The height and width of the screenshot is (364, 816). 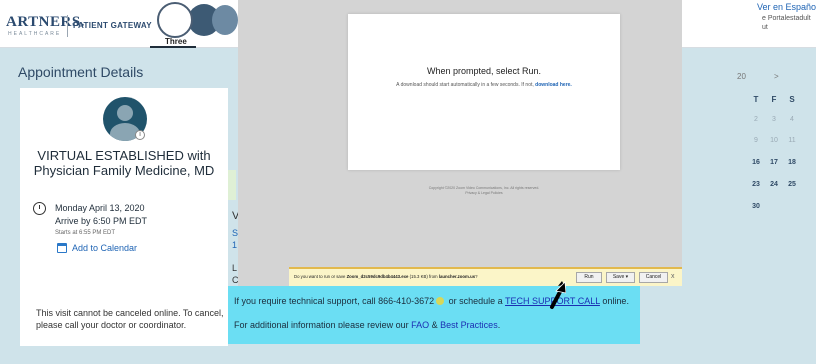 I want to click on download-source: launcher.zoom.us, so click(x=457, y=276).